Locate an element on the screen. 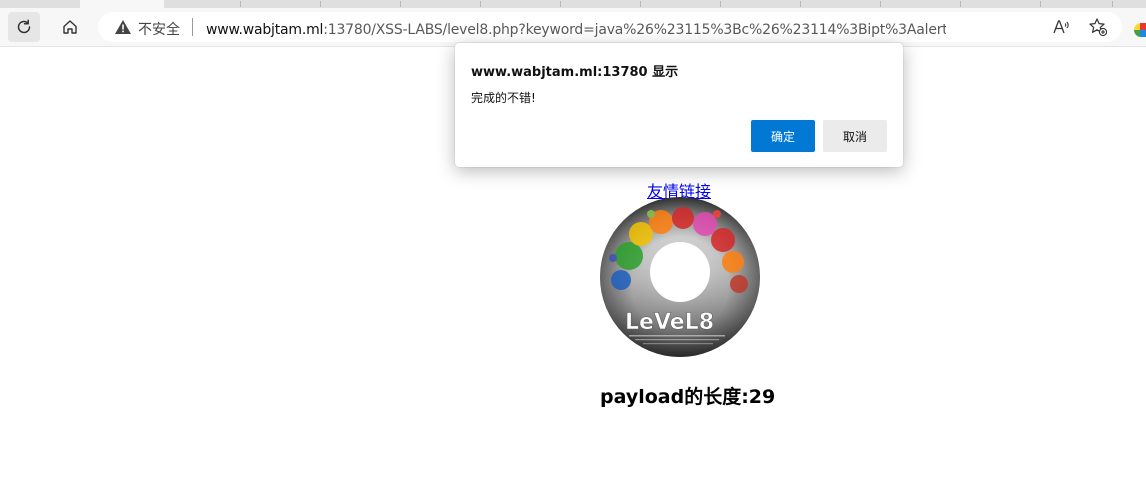 The height and width of the screenshot is (487, 1146). disc-logo-text: LeVeL8 is located at coordinates (669, 322).